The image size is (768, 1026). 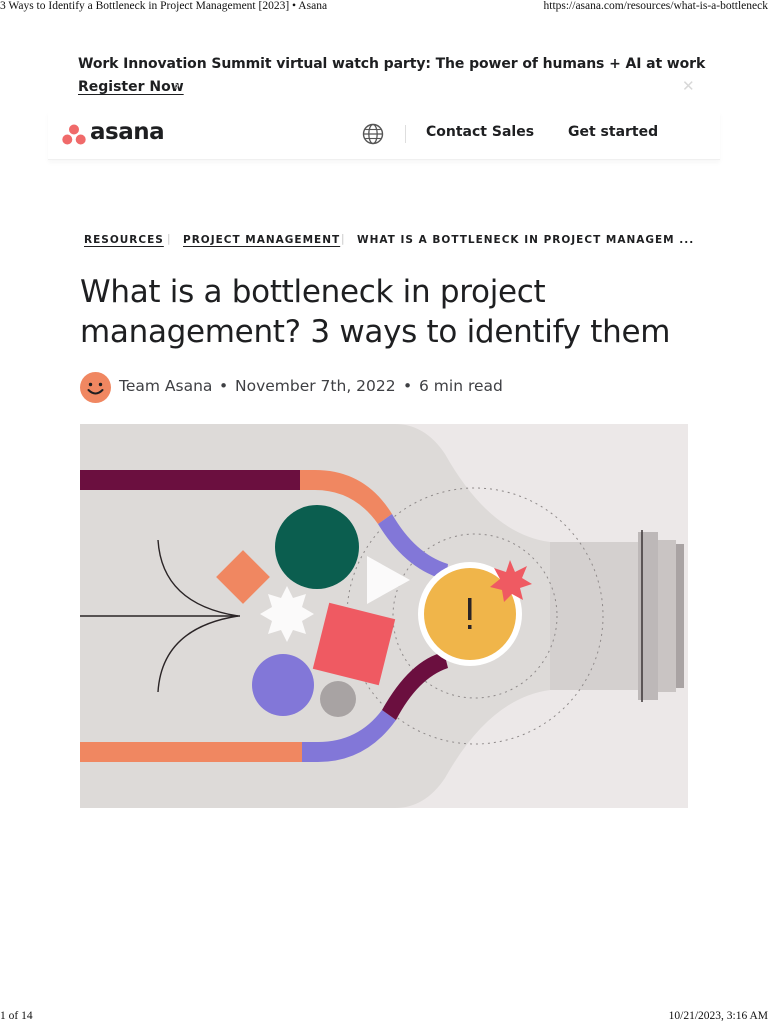 What do you see at coordinates (124, 240) in the screenshot?
I see `breadcrumb-resources: Resources` at bounding box center [124, 240].